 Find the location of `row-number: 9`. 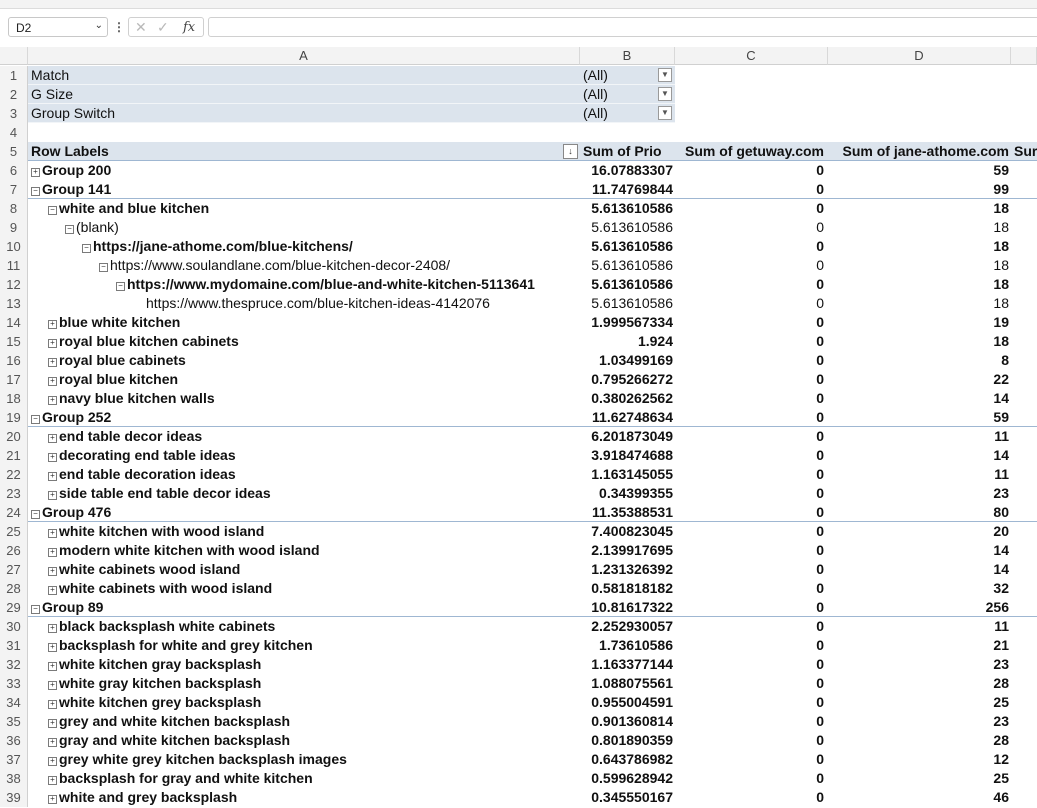

row-number: 9 is located at coordinates (14, 227).